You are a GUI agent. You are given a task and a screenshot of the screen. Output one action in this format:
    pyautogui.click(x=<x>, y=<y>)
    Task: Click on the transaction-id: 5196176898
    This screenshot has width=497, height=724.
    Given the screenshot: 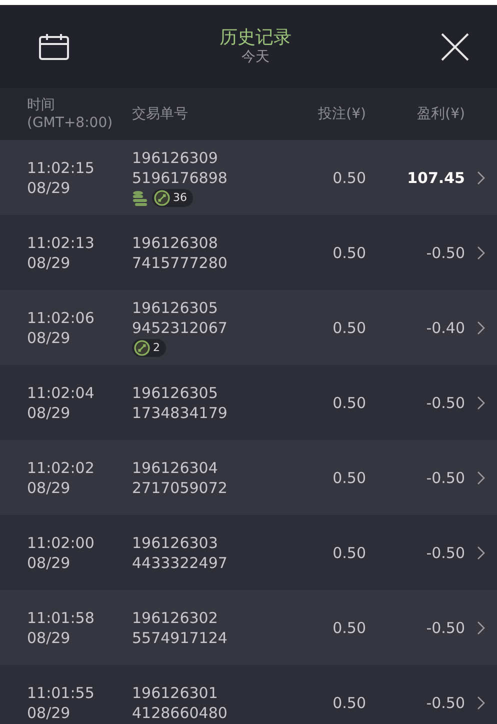 What is the action you would take?
    pyautogui.click(x=180, y=178)
    